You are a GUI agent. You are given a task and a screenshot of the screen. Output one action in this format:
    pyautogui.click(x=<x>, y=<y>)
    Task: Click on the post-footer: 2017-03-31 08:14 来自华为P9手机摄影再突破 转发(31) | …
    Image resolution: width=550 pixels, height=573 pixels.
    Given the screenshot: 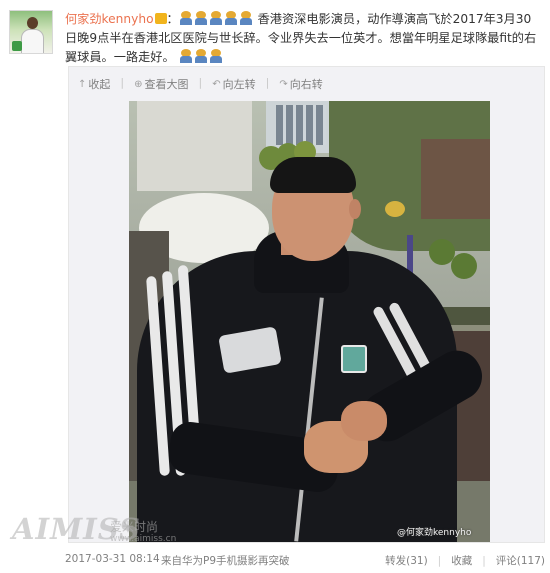 What is the action you would take?
    pyautogui.click(x=305, y=561)
    